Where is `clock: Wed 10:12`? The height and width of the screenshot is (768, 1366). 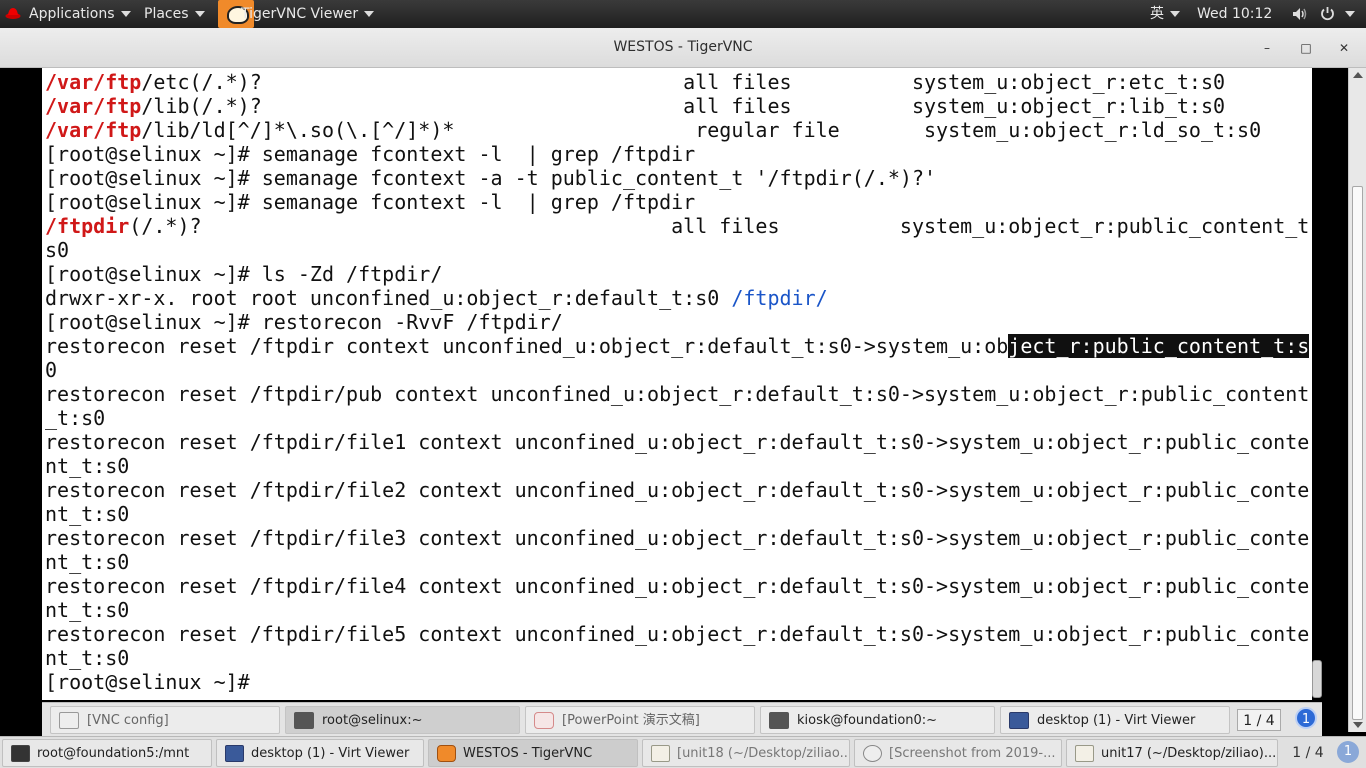
clock: Wed 10:12 is located at coordinates (1234, 14).